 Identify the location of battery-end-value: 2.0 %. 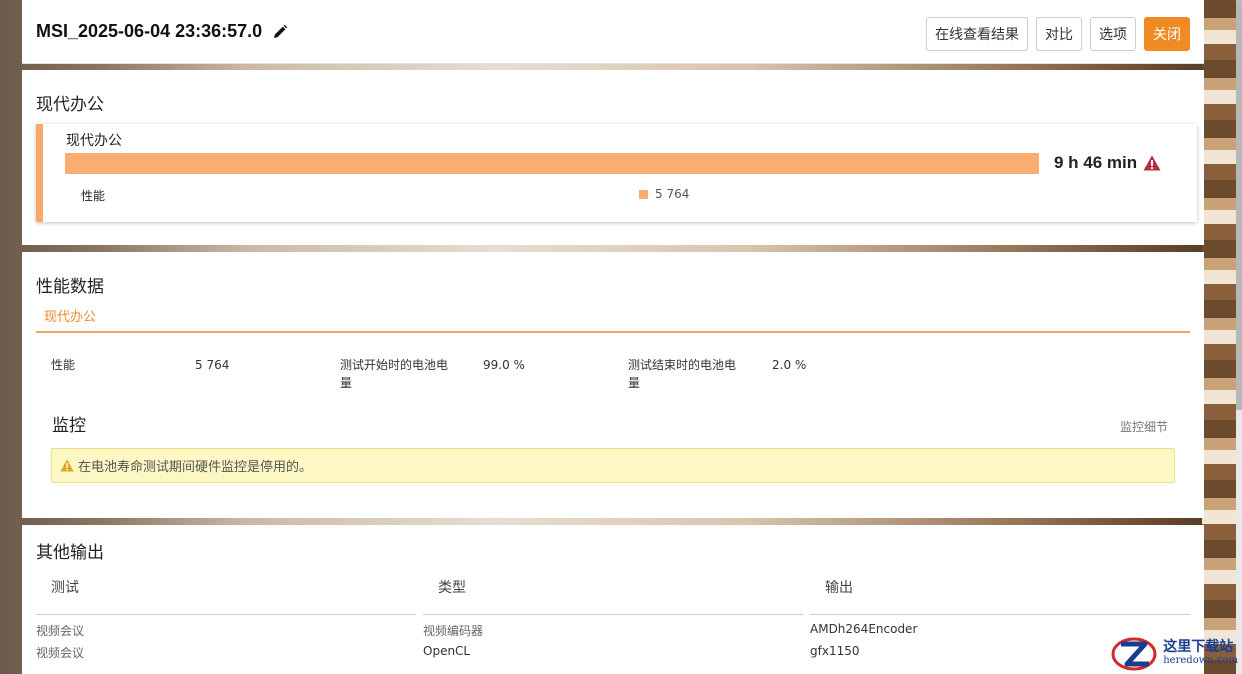
(789, 365).